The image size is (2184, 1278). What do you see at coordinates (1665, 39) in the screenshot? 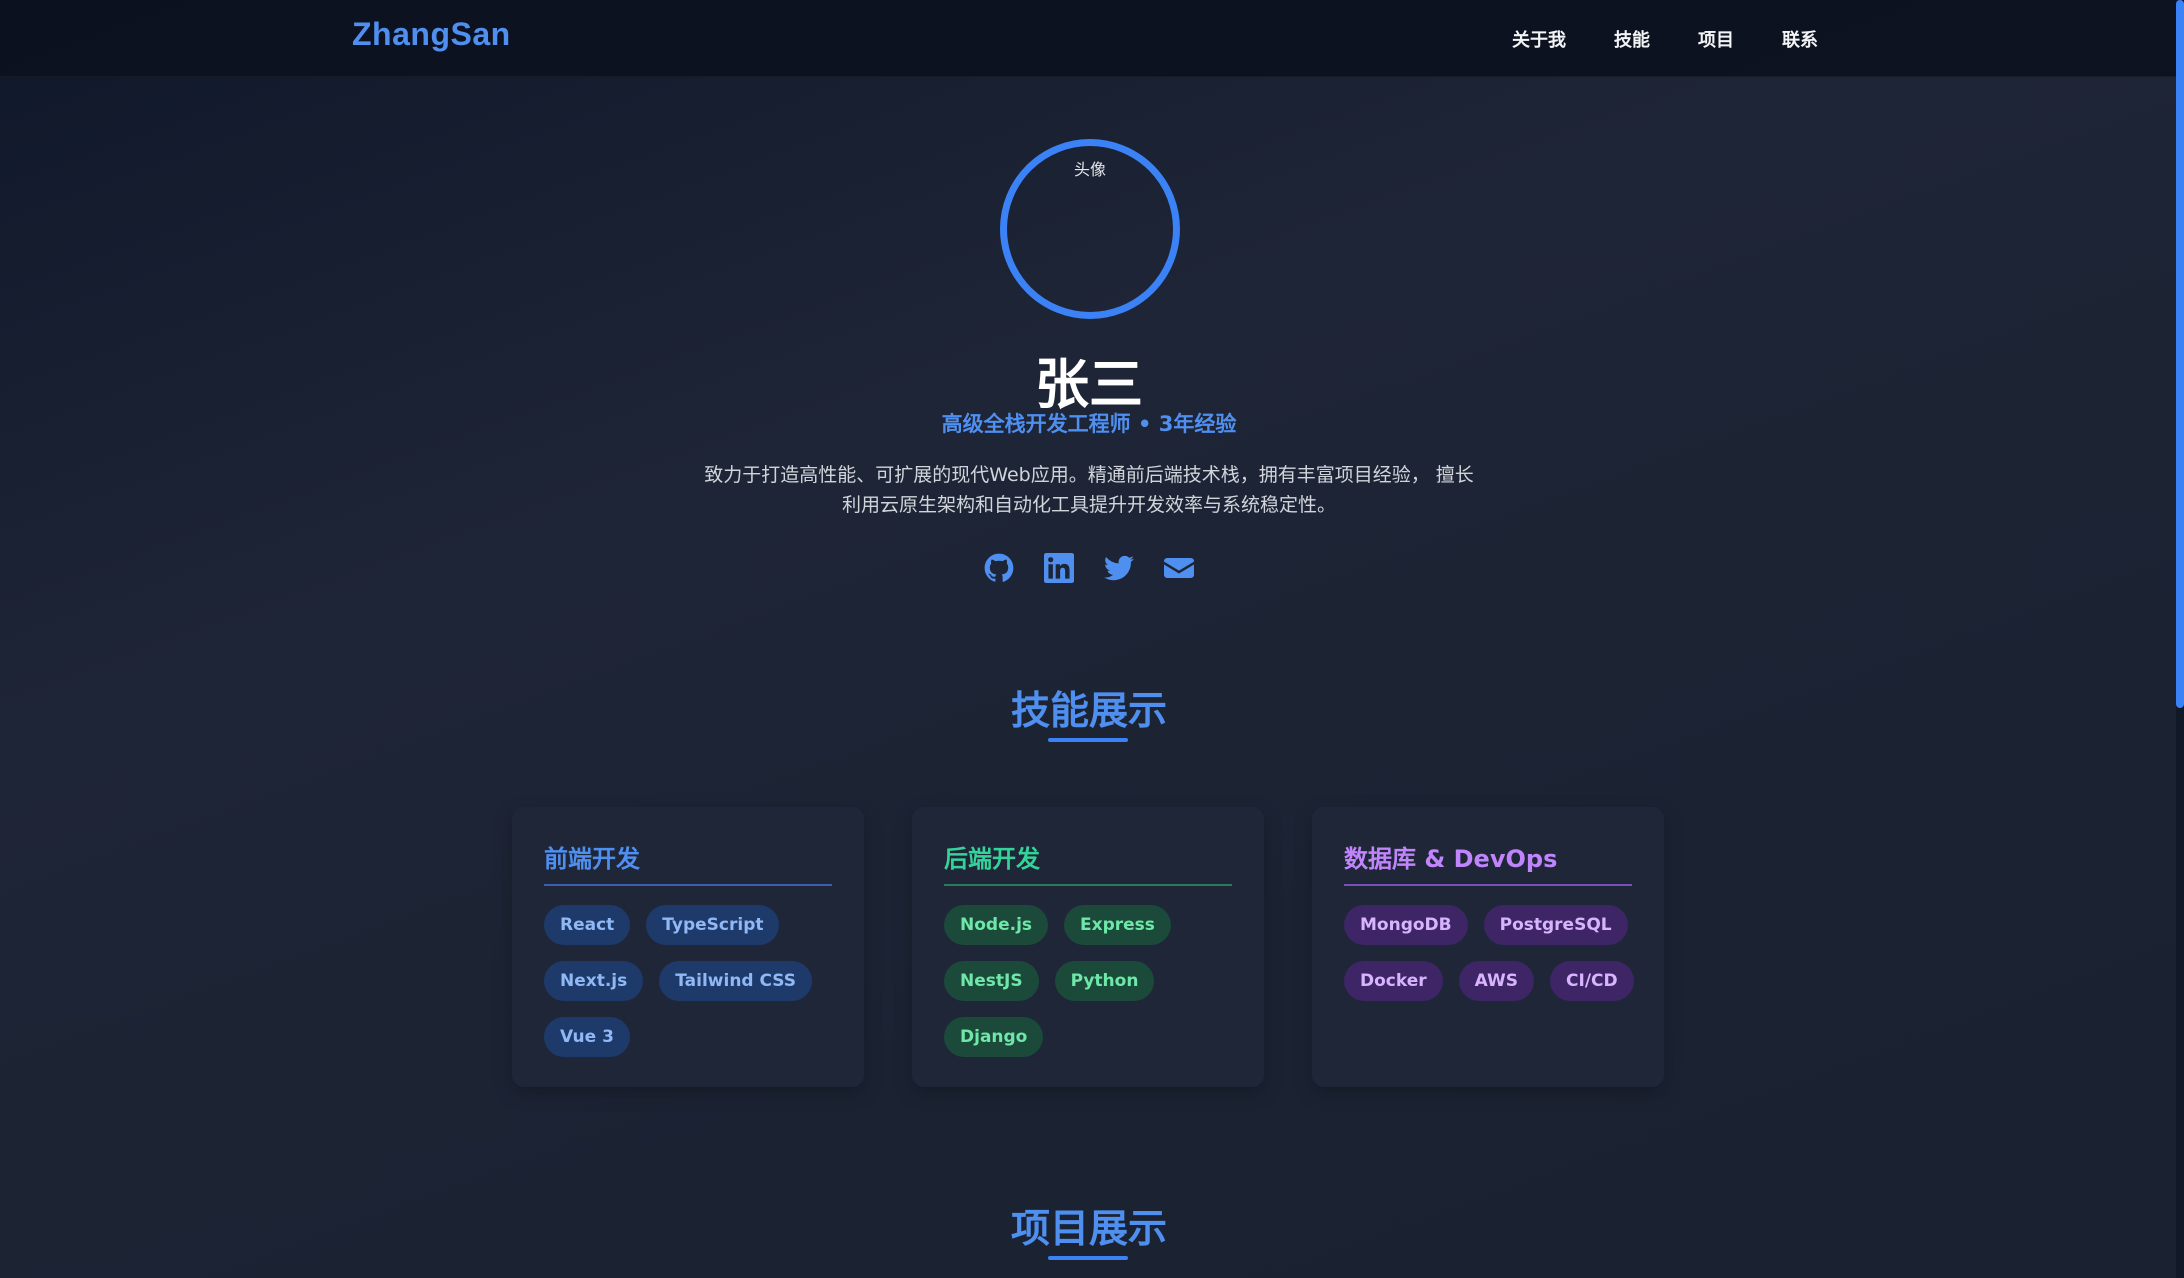
I see `nav-links: 关于我 技能 项目 联系` at bounding box center [1665, 39].